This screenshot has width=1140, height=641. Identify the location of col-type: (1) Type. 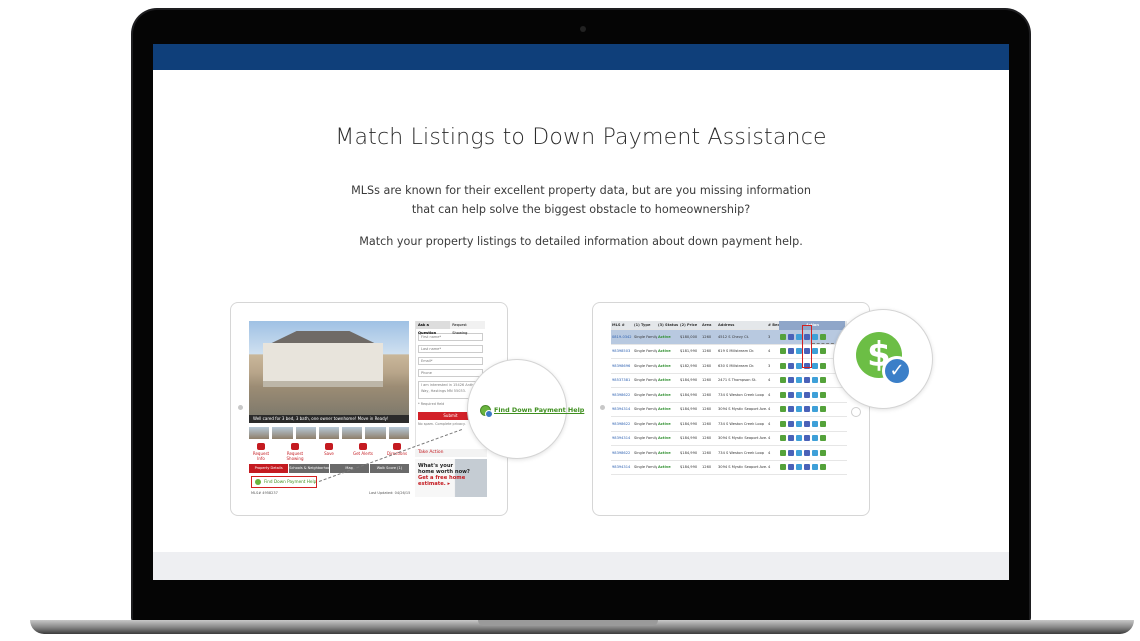
(645, 325).